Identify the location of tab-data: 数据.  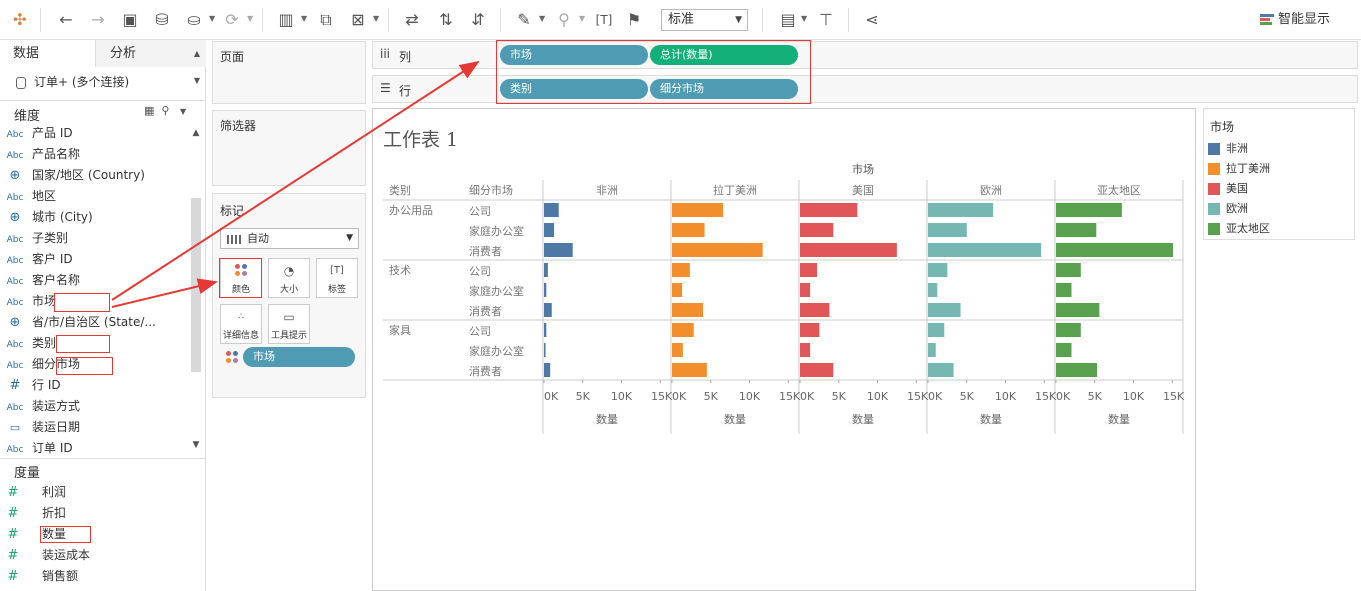
(48, 53).